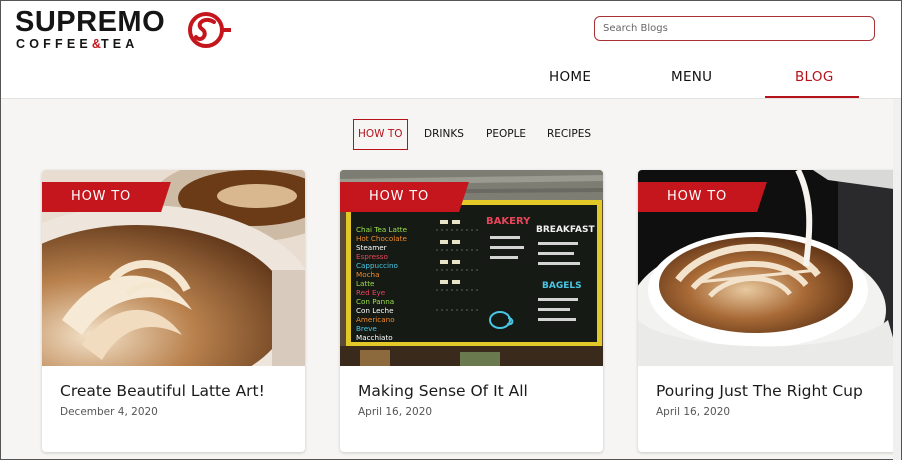 The width and height of the screenshot is (902, 460). Describe the element at coordinates (451, 80) in the screenshot. I see `main-nav: HOME MENU BLOG` at that location.